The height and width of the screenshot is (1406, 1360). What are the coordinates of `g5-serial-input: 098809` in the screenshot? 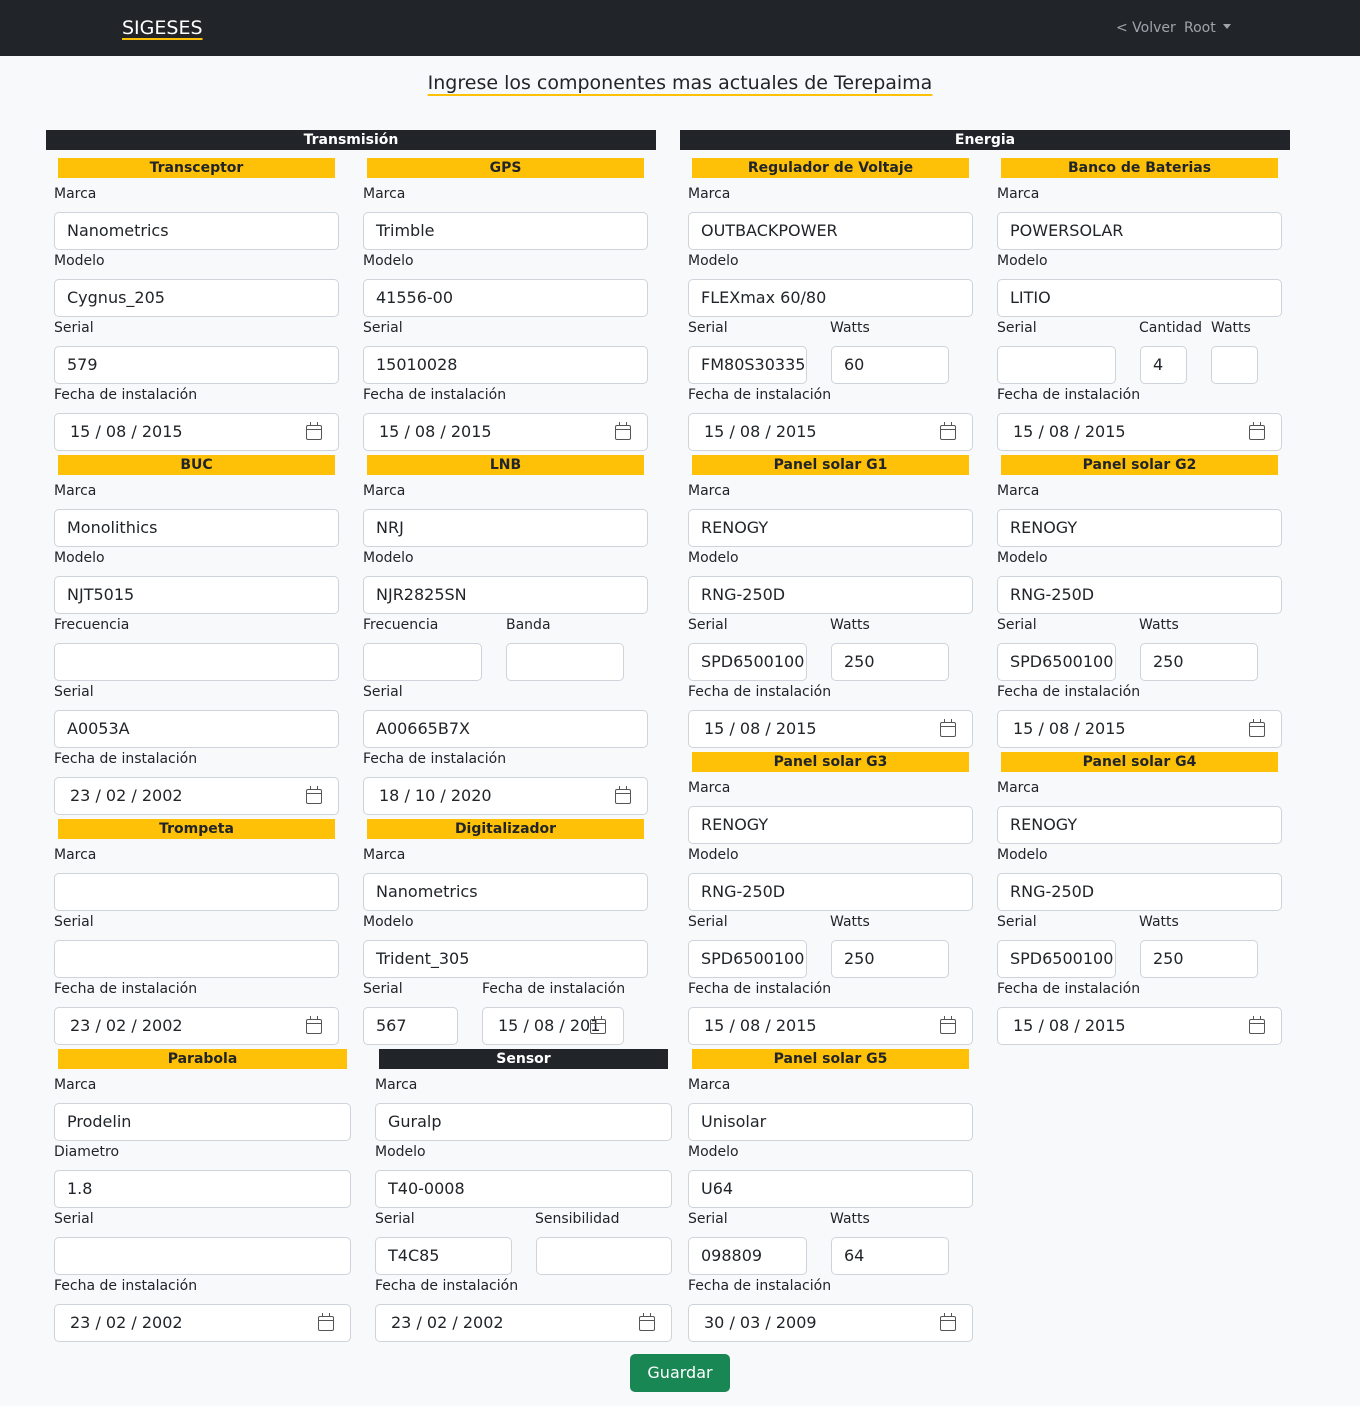 It's located at (747, 1256).